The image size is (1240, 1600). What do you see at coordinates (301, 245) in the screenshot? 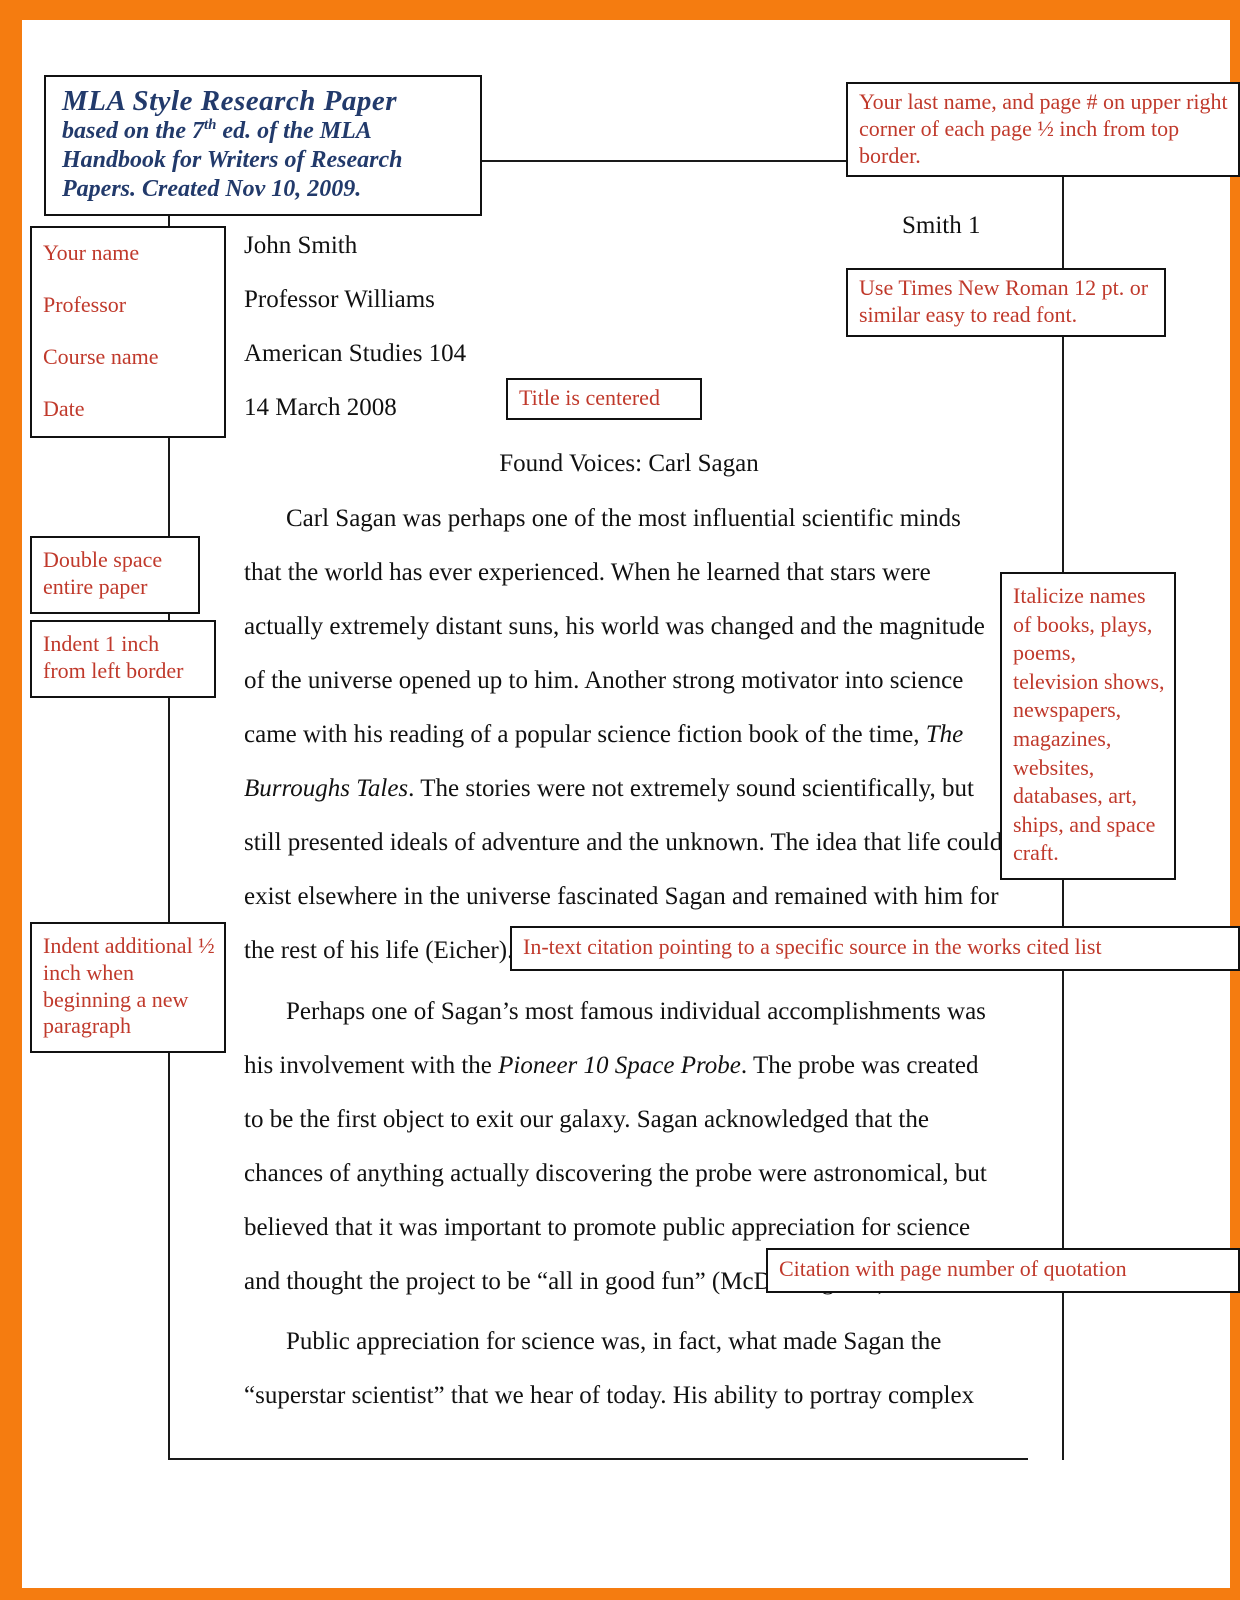
I see `paper-student-name: John Smith` at bounding box center [301, 245].